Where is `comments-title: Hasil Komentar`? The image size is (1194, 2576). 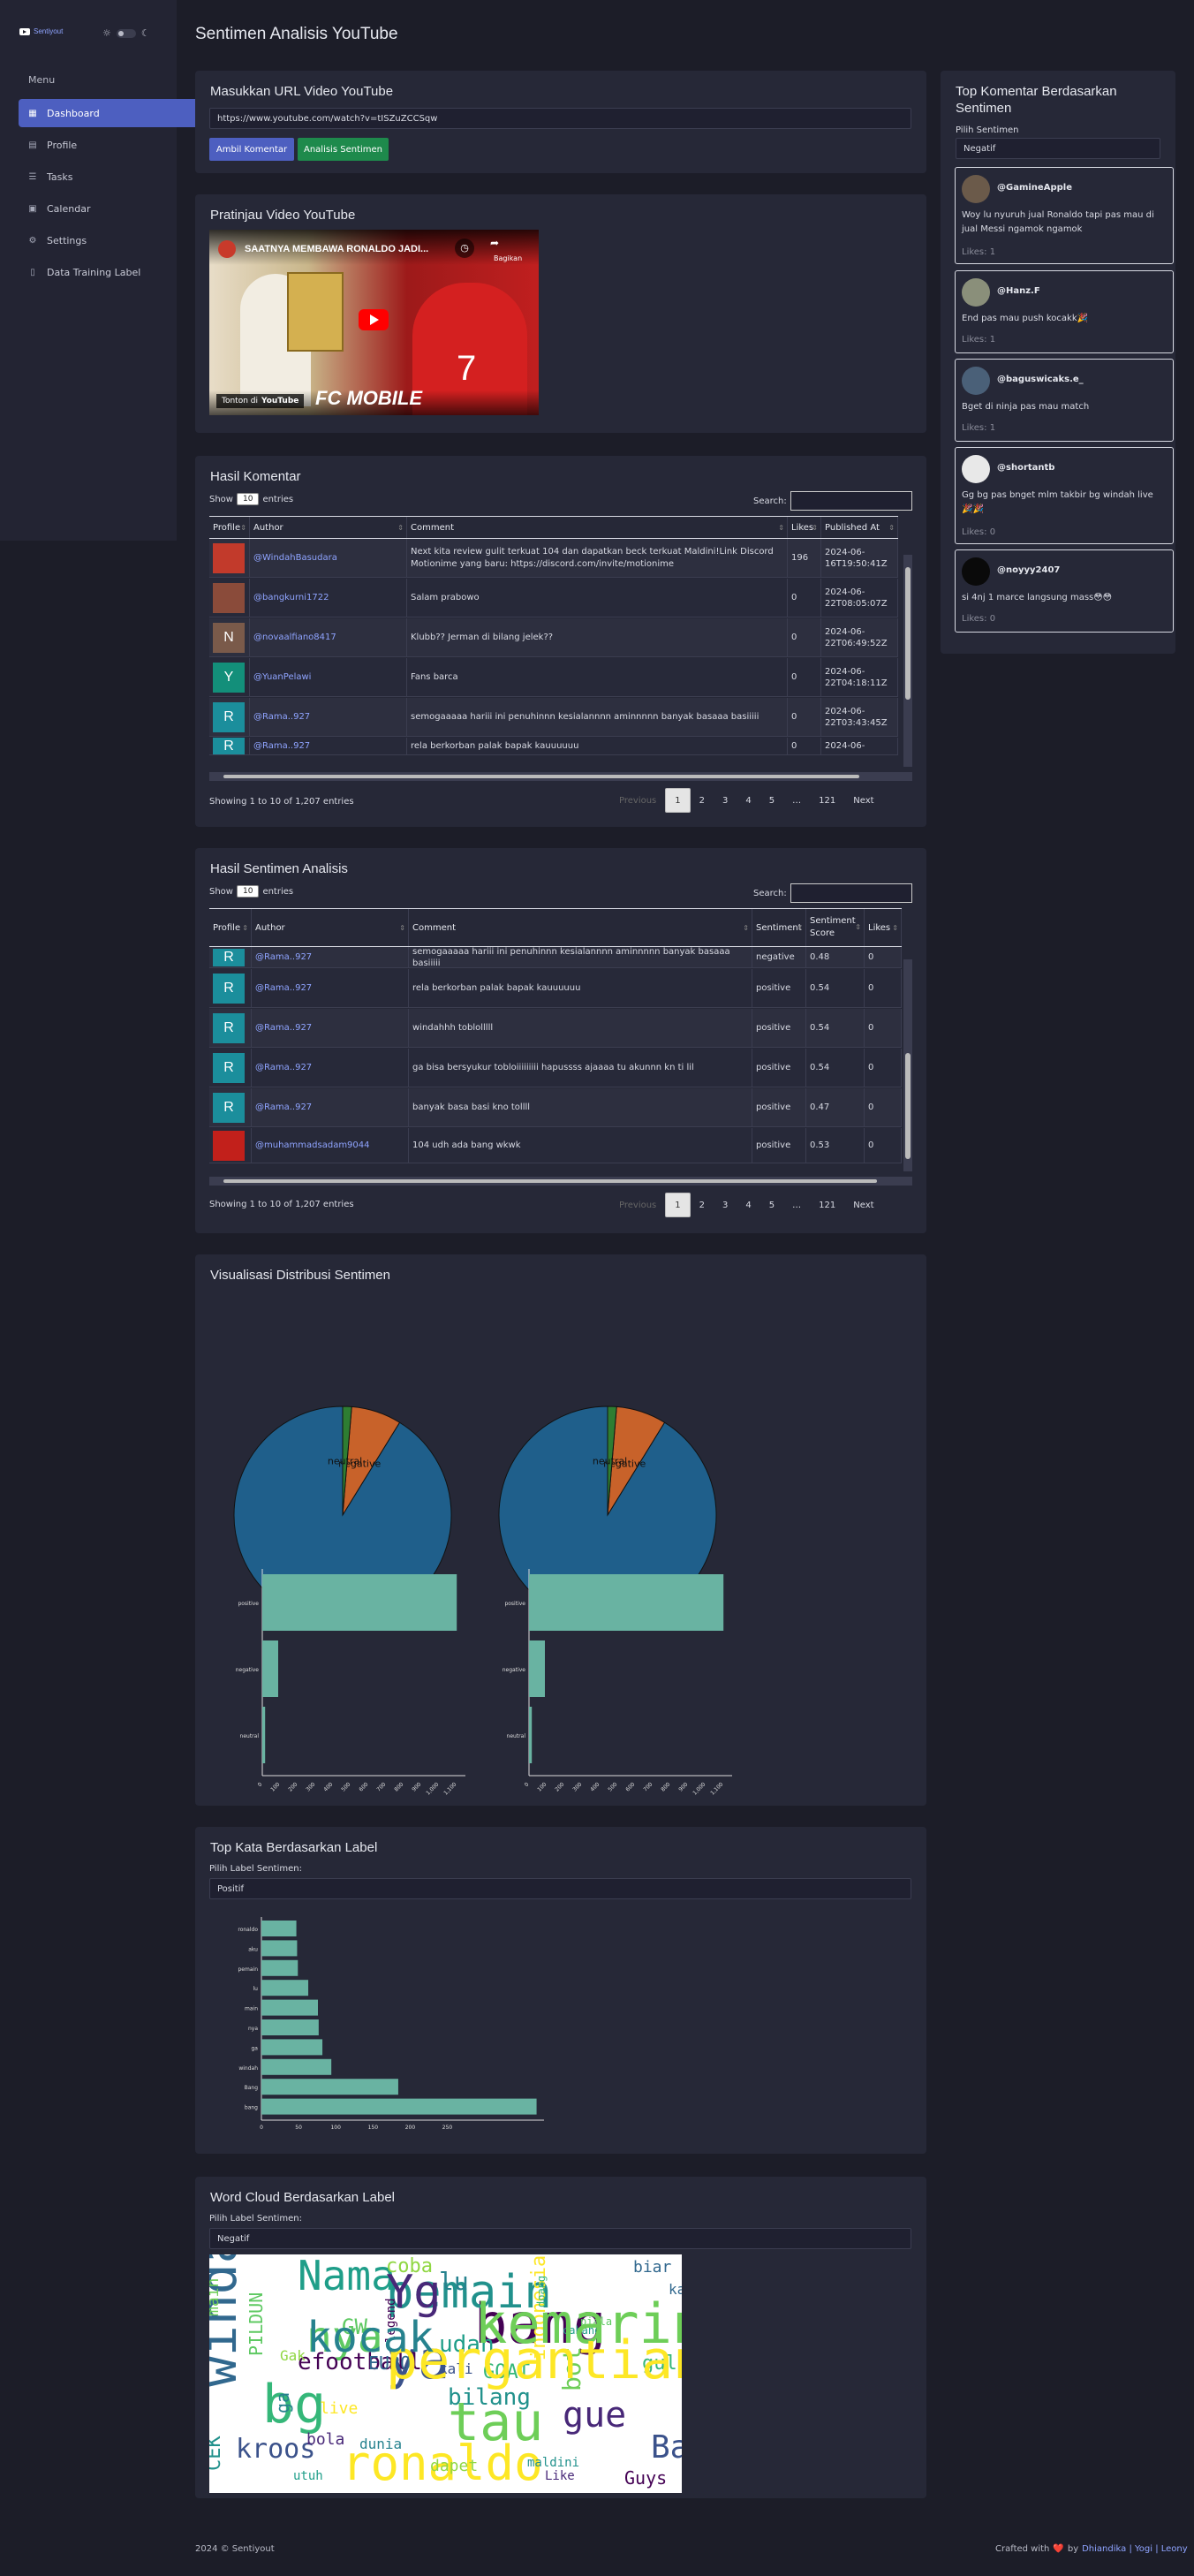
comments-title: Hasil Komentar is located at coordinates (255, 477).